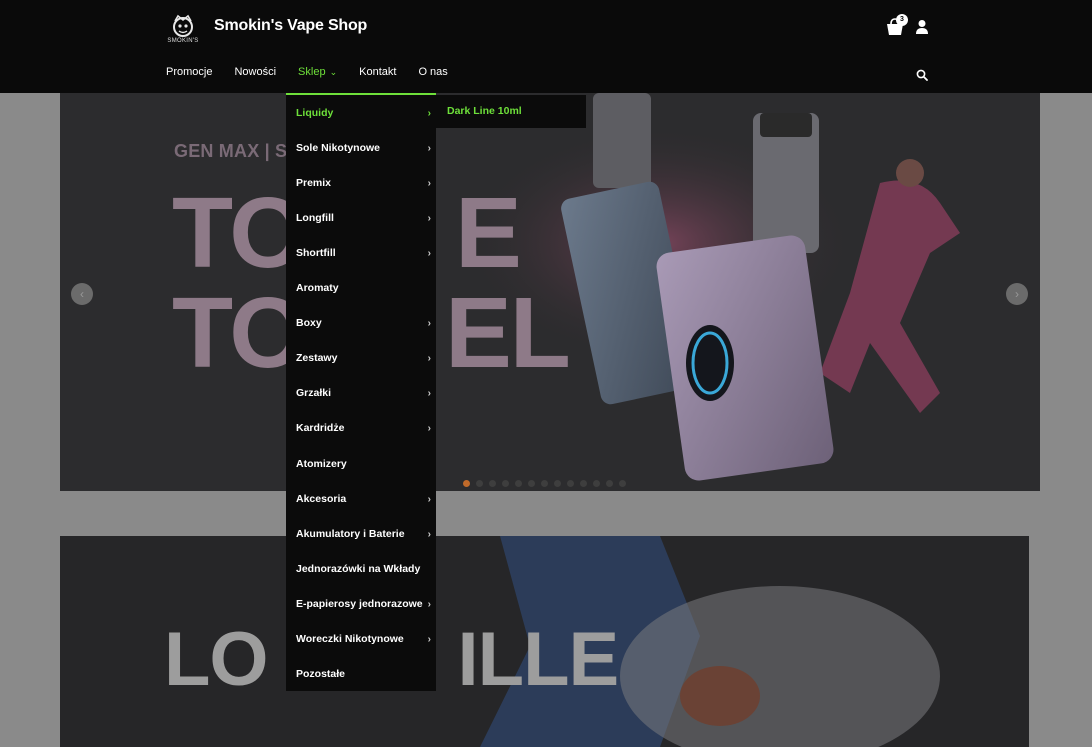  I want to click on menu-item-aromaty: Aromaty, so click(361, 288).